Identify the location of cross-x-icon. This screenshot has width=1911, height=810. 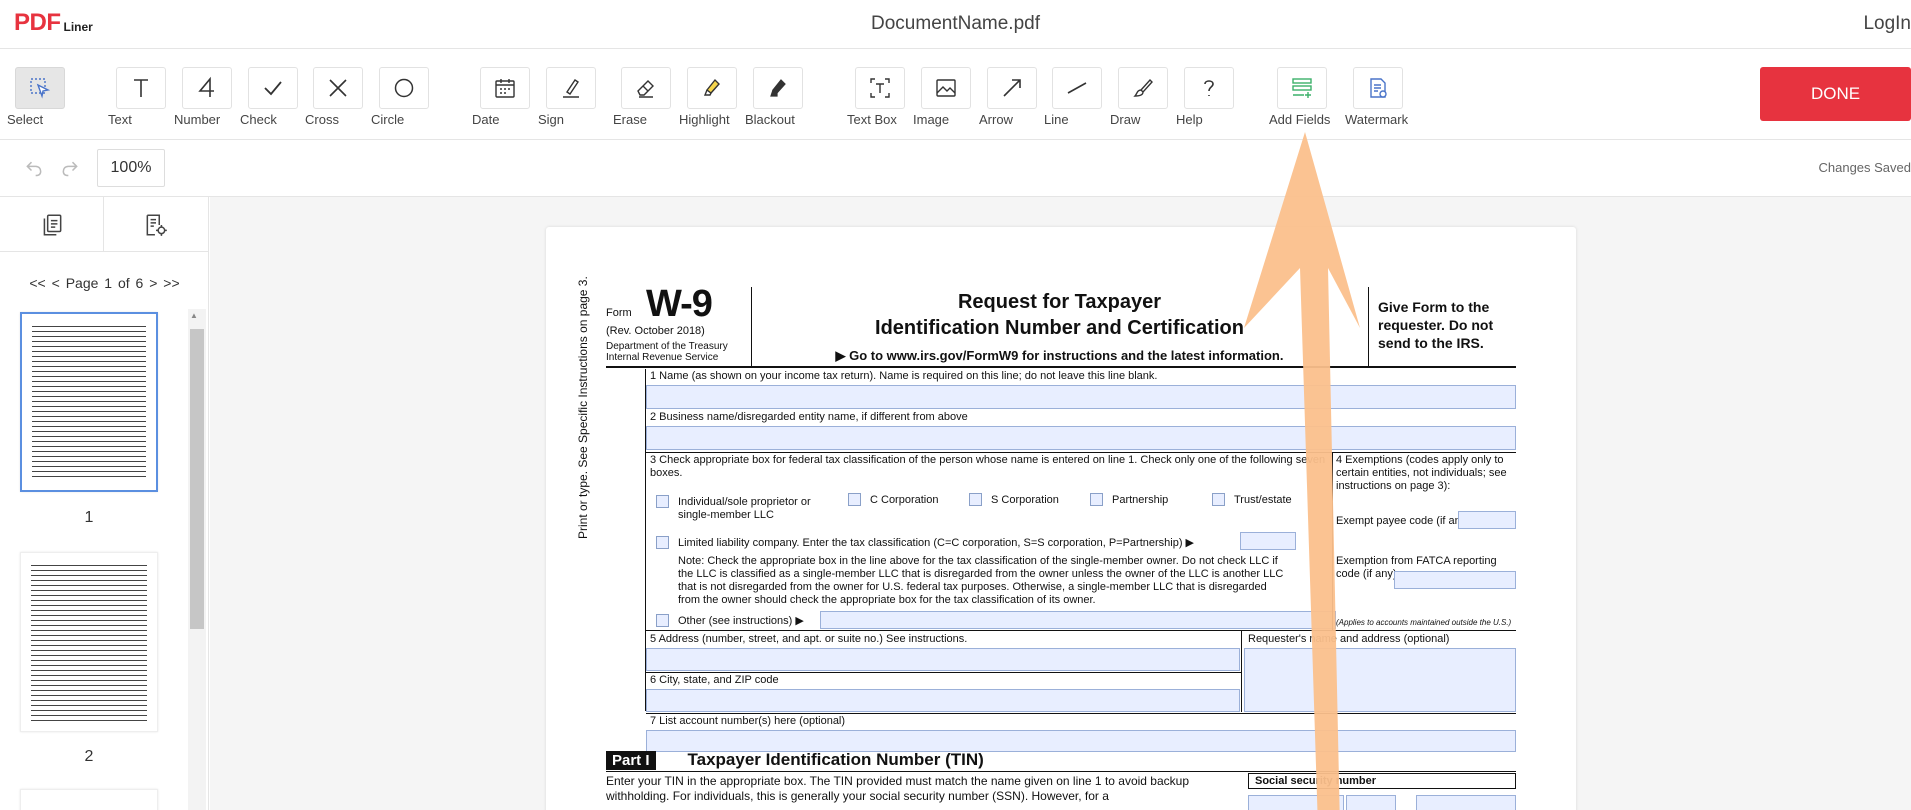
(338, 88).